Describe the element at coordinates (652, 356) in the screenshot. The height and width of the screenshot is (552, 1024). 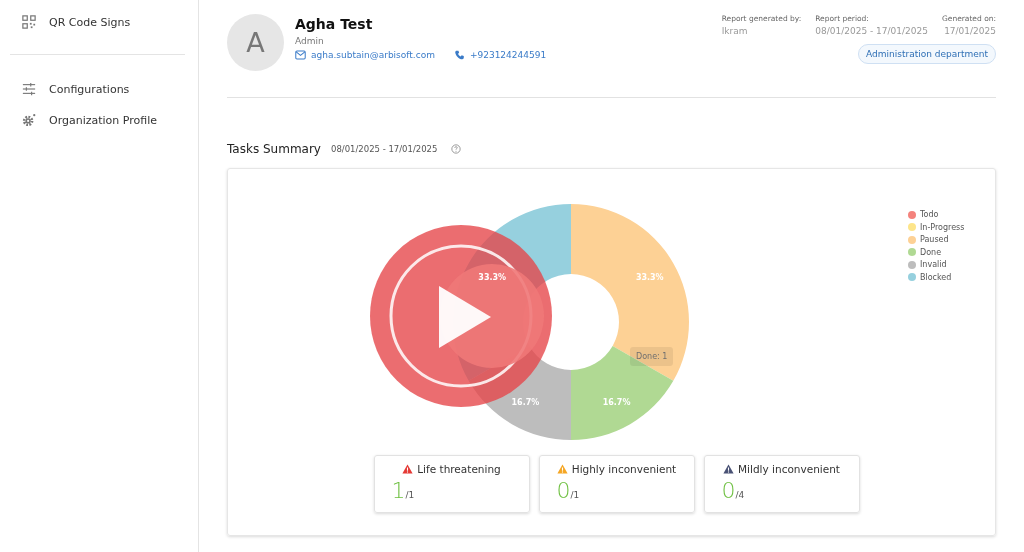
I see `chart-tooltip: Done: 1` at that location.